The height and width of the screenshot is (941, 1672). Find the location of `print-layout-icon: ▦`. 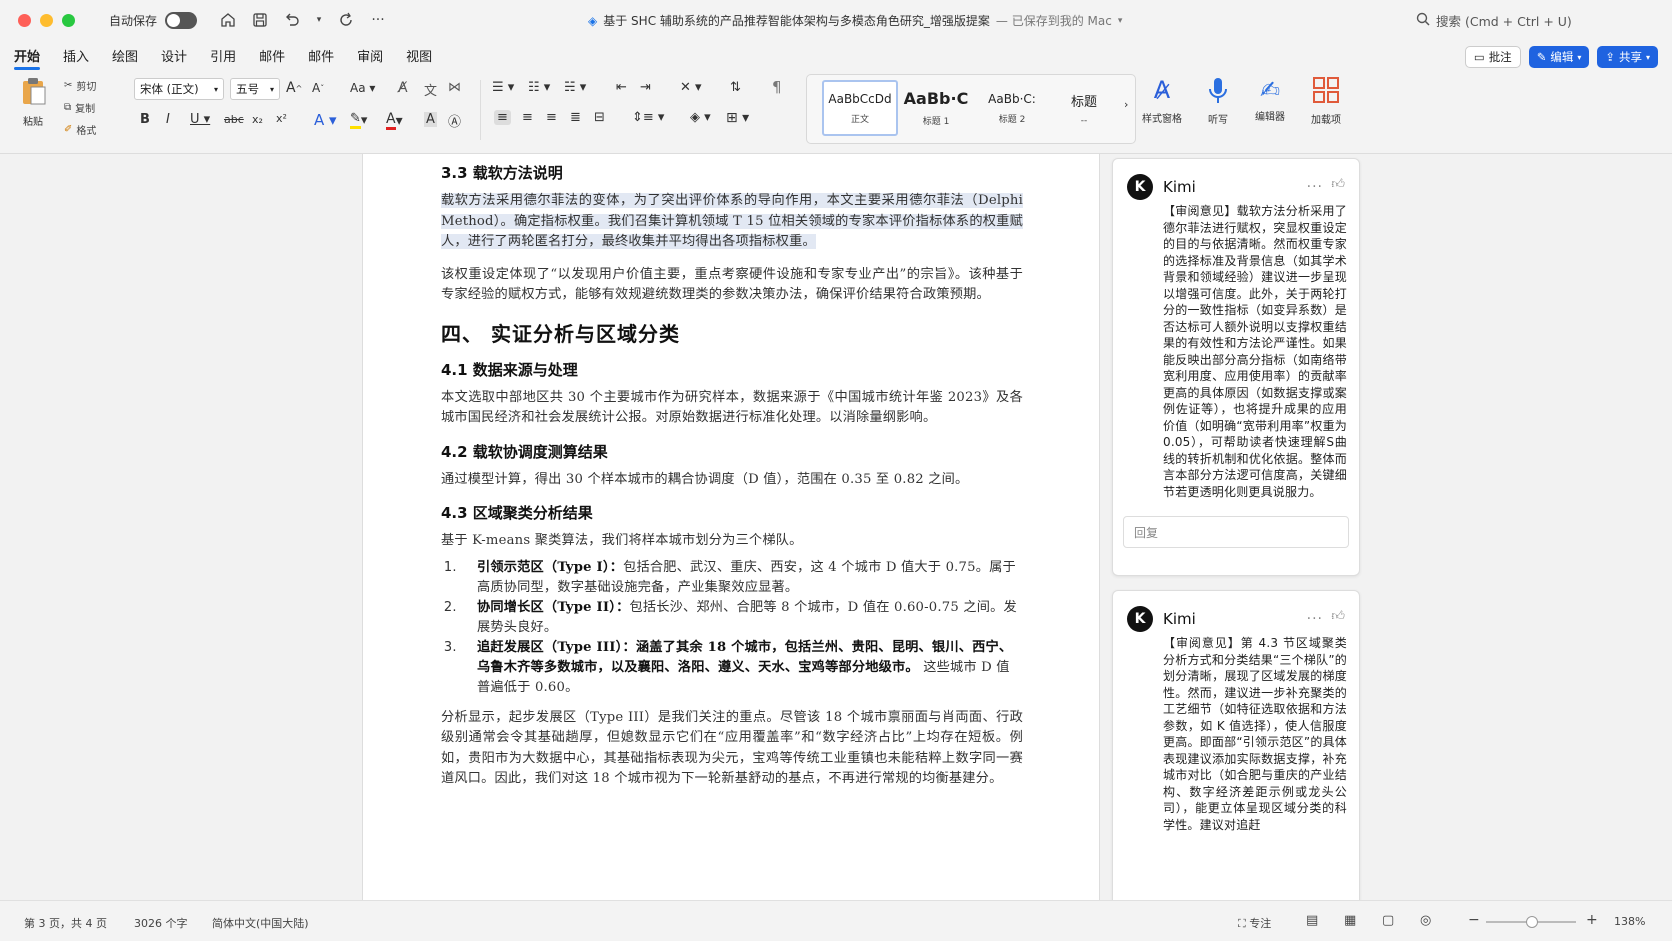

print-layout-icon: ▦ is located at coordinates (1350, 920).